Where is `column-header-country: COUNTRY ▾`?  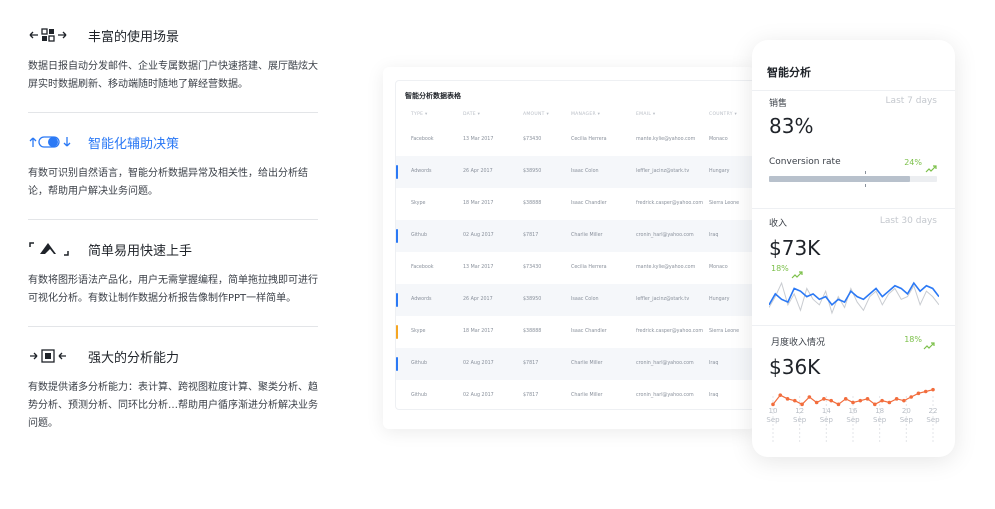
column-header-country: COUNTRY ▾ is located at coordinates (723, 114).